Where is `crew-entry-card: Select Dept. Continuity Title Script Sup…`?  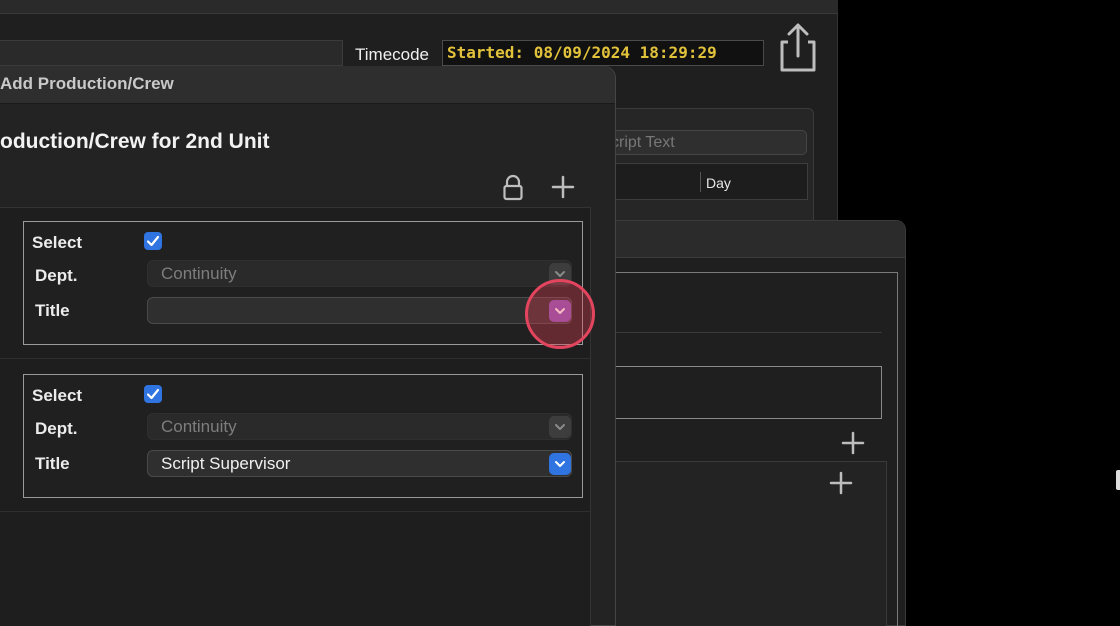 crew-entry-card: Select Dept. Continuity Title Script Sup… is located at coordinates (303, 436).